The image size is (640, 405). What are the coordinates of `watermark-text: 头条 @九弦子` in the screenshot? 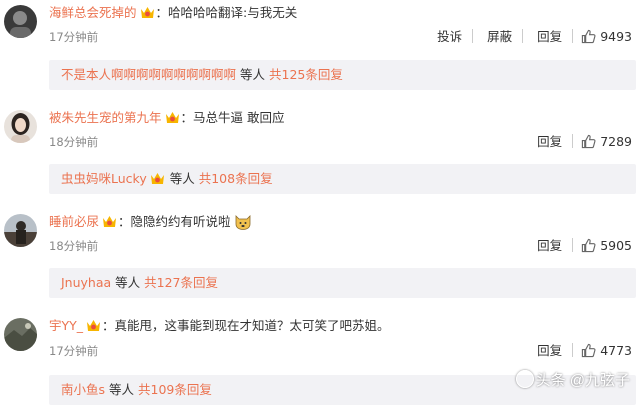 It's located at (582, 380).